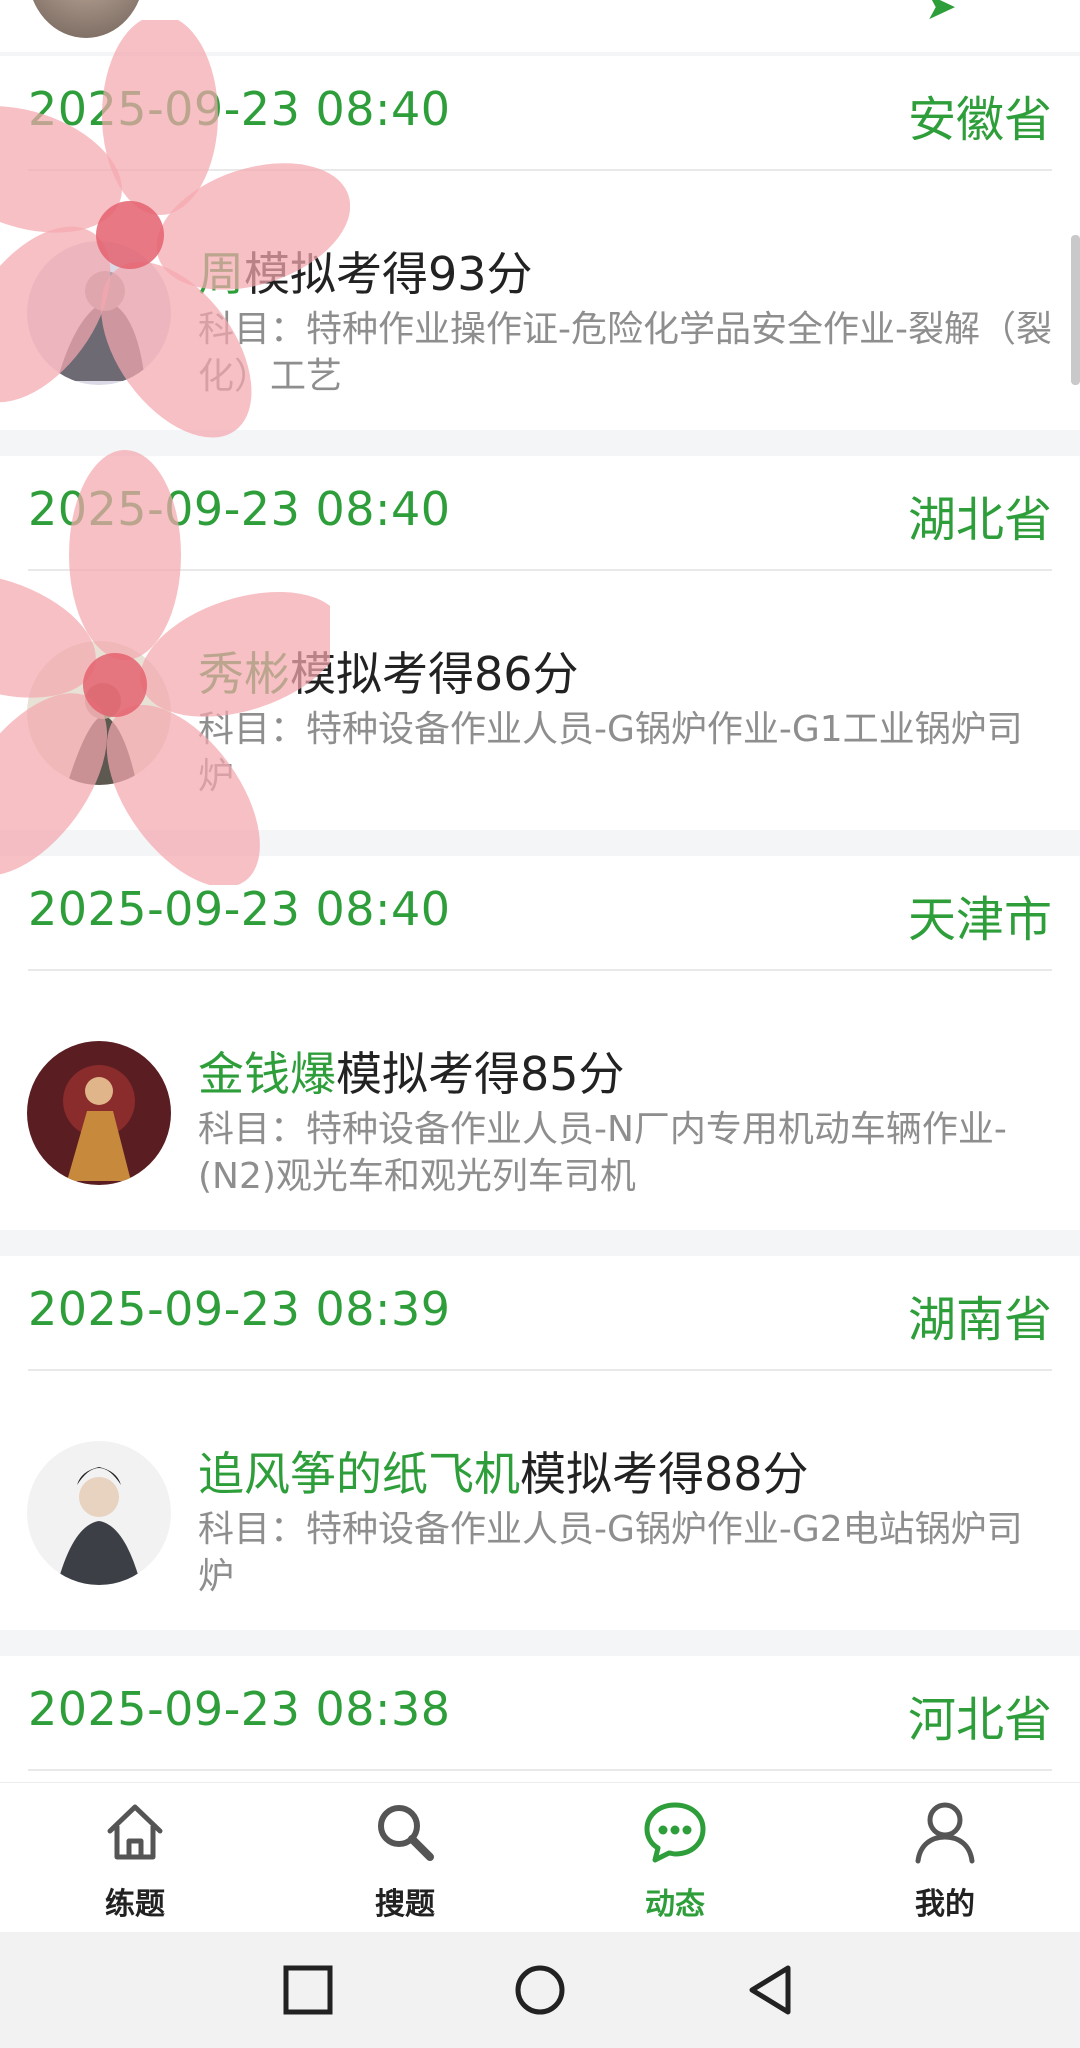 The height and width of the screenshot is (2048, 1080). I want to click on province-label: 河北省, so click(979, 1720).